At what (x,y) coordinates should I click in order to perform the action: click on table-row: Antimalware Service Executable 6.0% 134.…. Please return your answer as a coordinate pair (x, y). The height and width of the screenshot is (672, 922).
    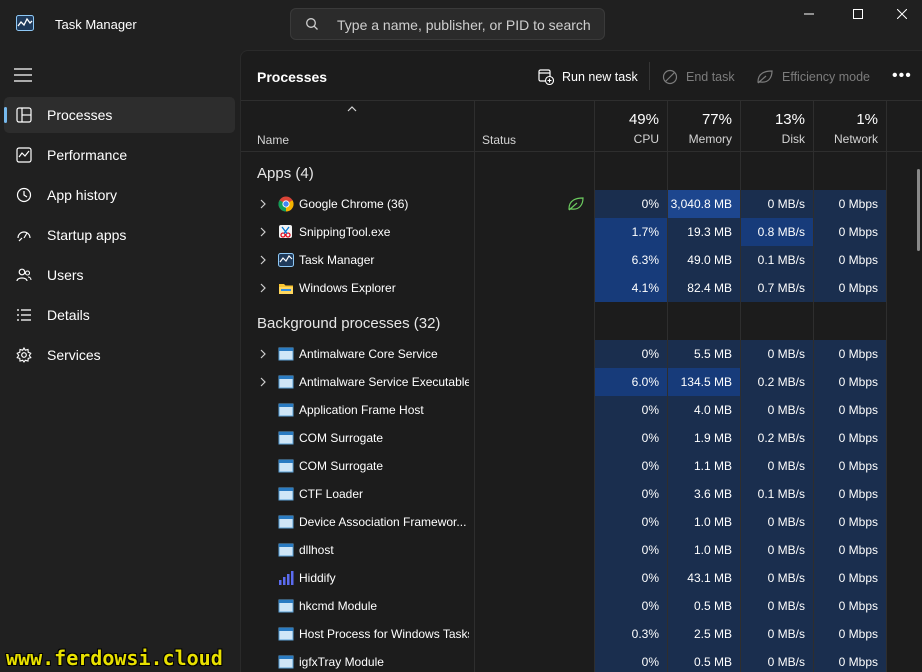
    Looking at the image, I should click on (577, 382).